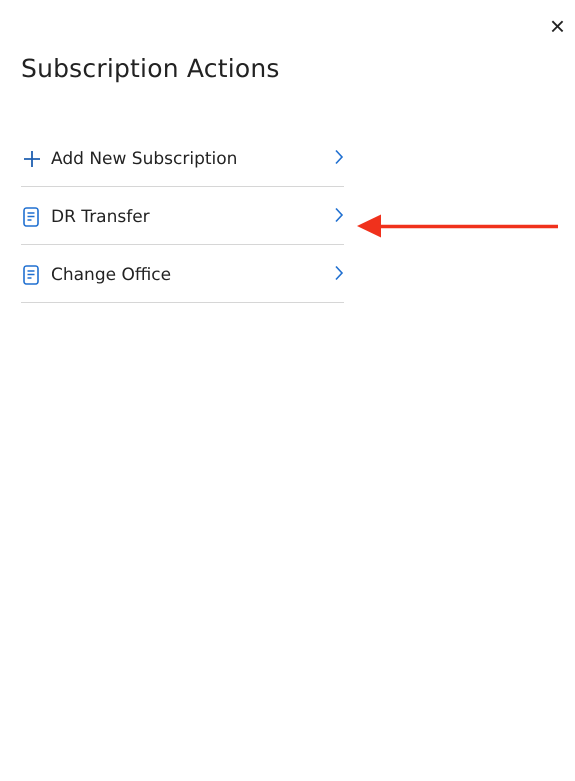 The width and height of the screenshot is (575, 781). Describe the element at coordinates (557, 22) in the screenshot. I see `close-button: ×` at that location.